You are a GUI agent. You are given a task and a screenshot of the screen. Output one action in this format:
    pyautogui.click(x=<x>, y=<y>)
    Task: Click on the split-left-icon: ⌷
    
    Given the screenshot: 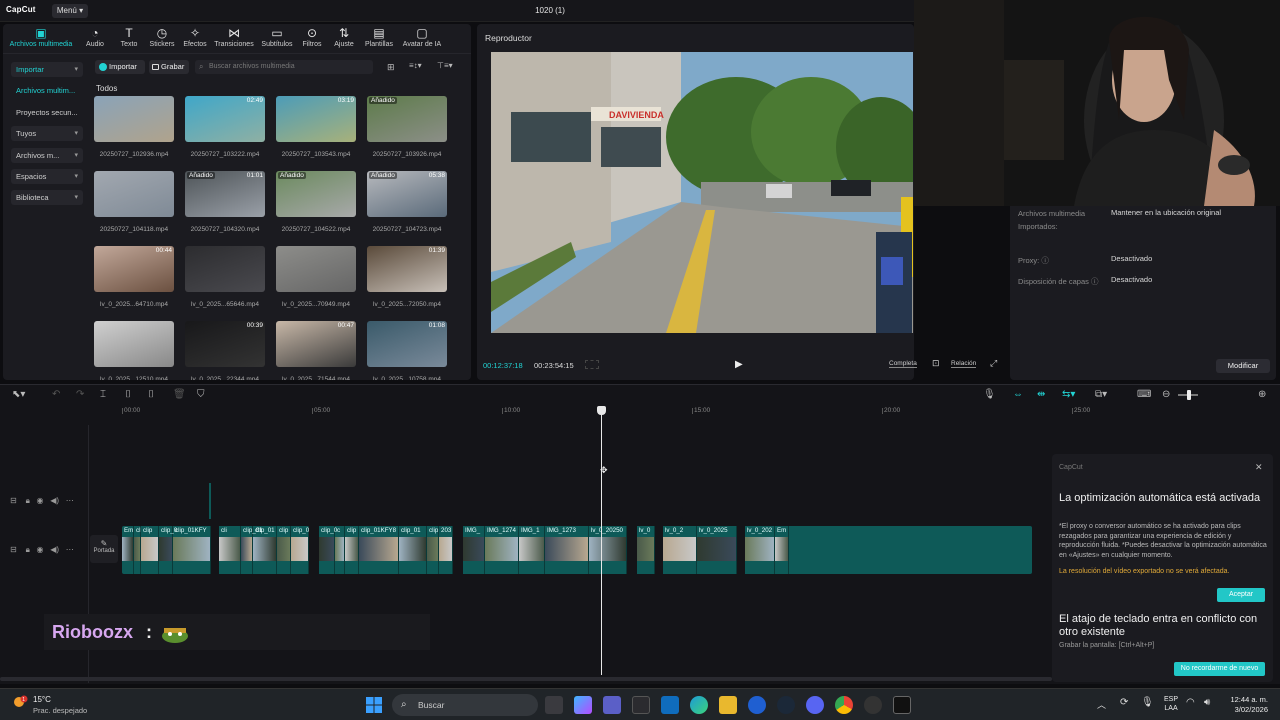 What is the action you would take?
    pyautogui.click(x=128, y=394)
    